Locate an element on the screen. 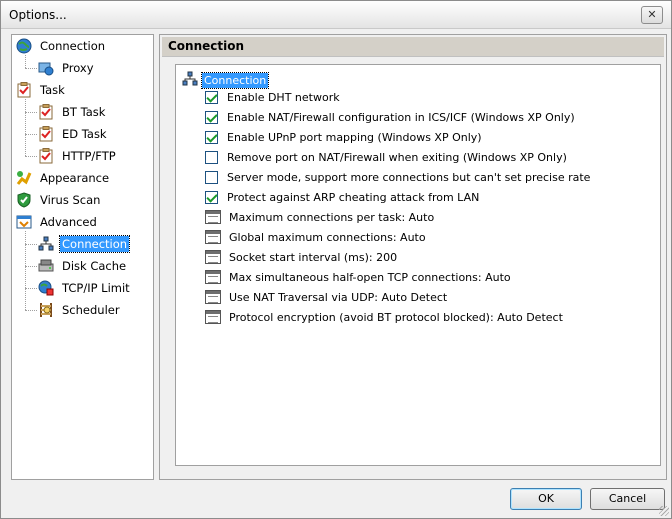  scheduler-icon is located at coordinates (46, 310).